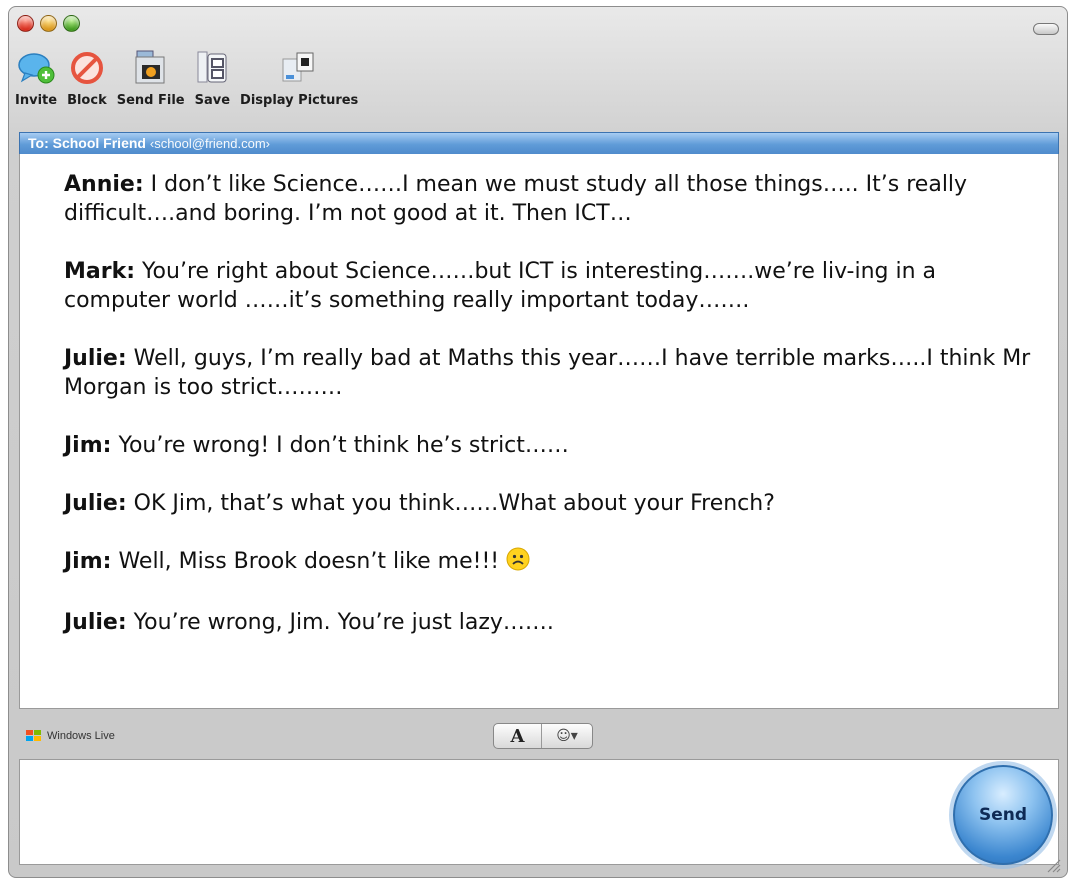 The image size is (1074, 882). What do you see at coordinates (81, 736) in the screenshot?
I see `windows-live-label: Windows Live` at bounding box center [81, 736].